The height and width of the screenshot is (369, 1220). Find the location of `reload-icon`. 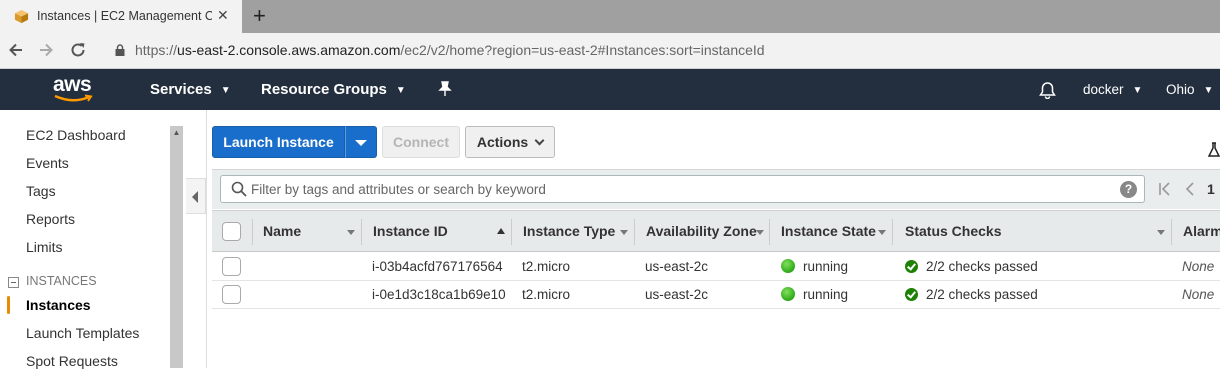

reload-icon is located at coordinates (78, 50).